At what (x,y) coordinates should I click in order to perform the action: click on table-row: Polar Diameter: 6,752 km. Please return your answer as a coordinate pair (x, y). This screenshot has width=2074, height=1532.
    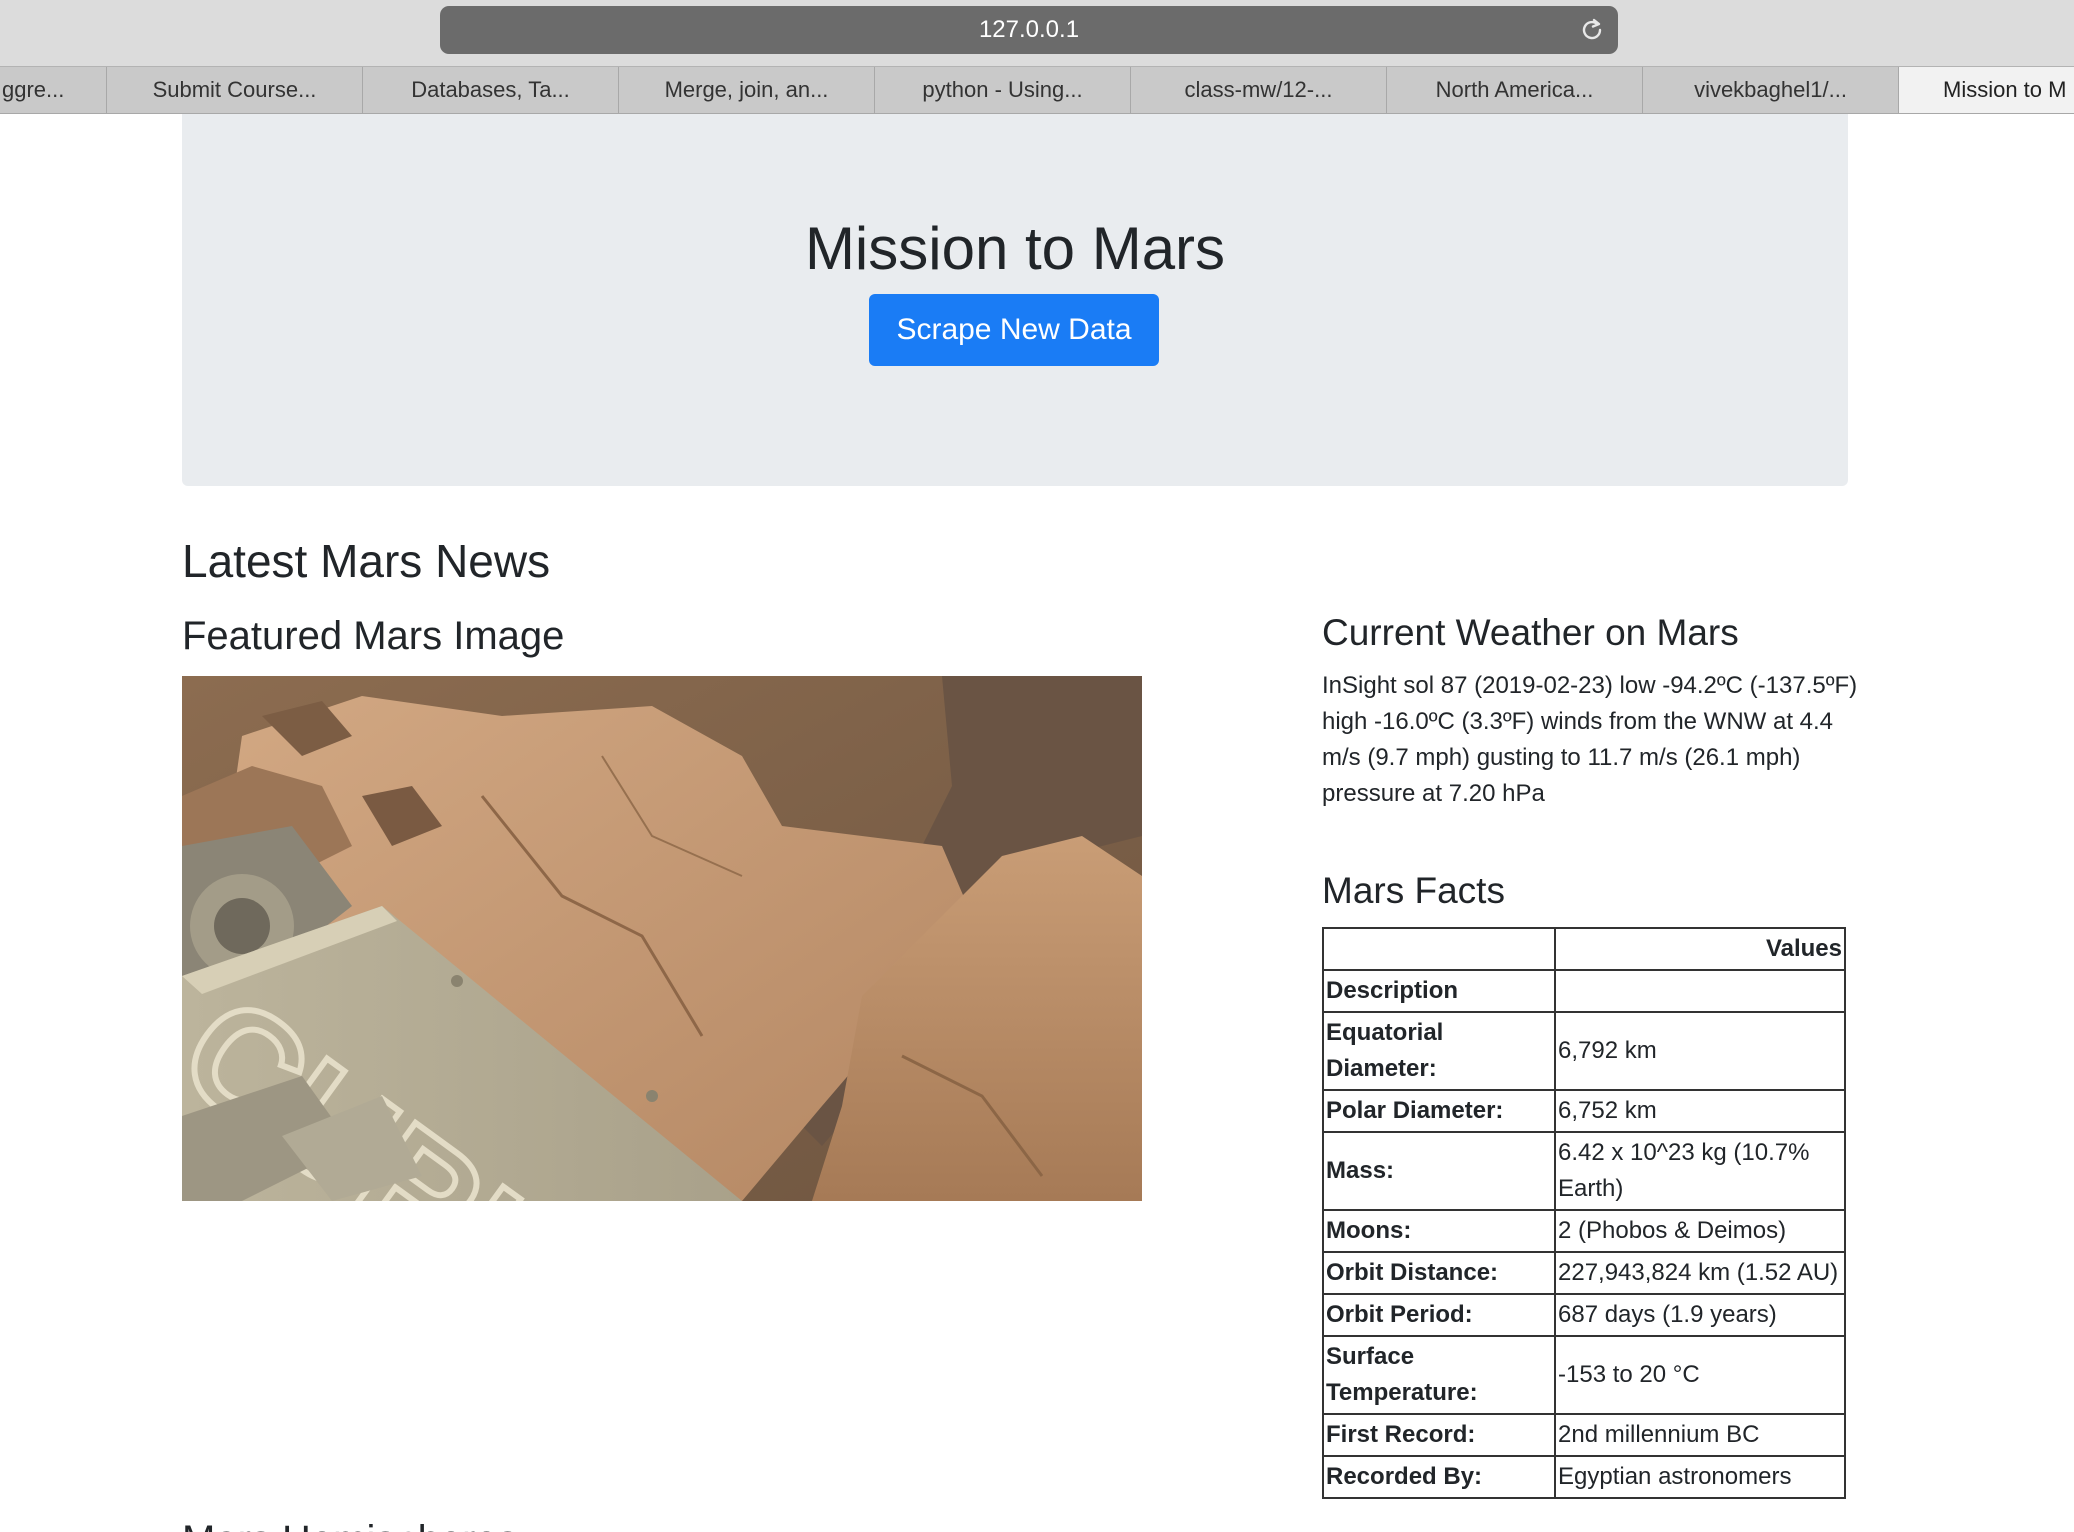
    Looking at the image, I should click on (1584, 1111).